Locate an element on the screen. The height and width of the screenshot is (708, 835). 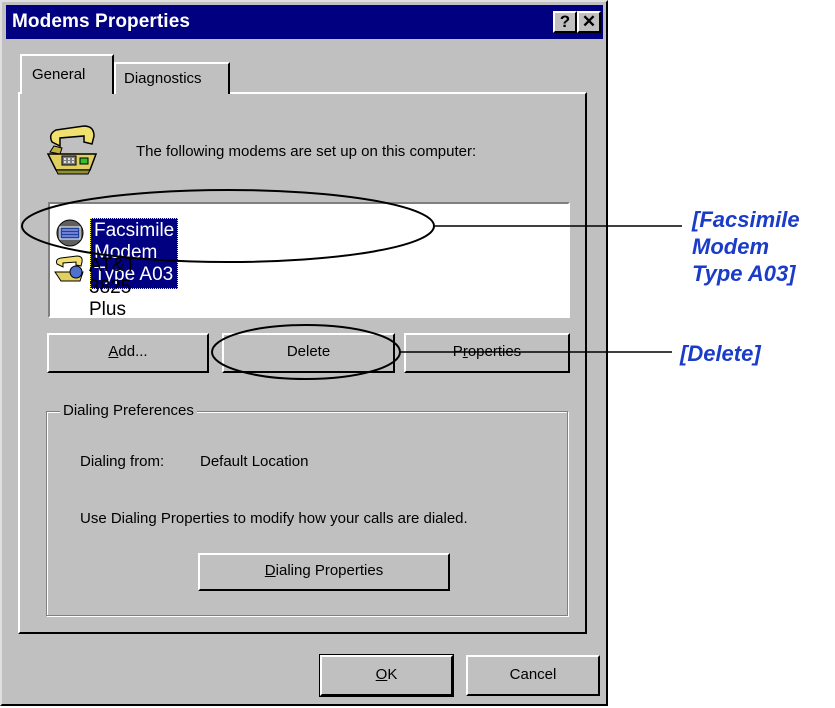
tab-general: General is located at coordinates (67, 74).